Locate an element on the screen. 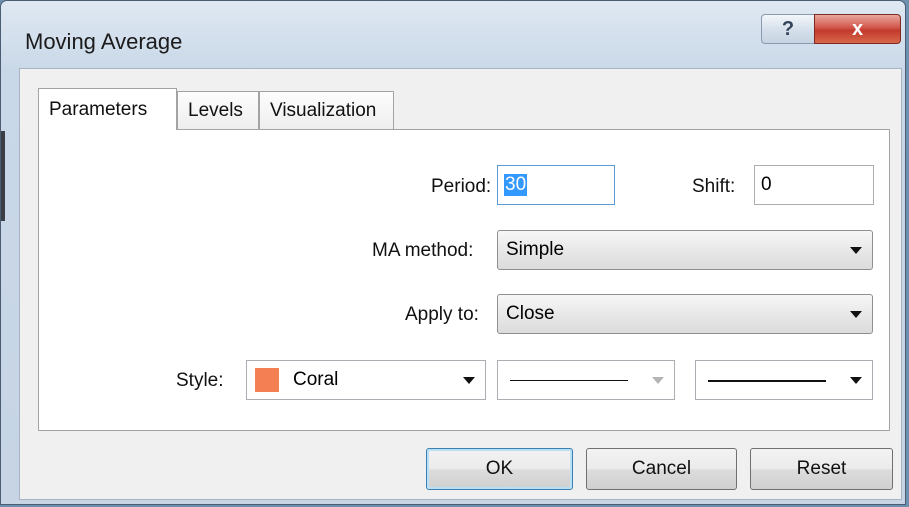 The width and height of the screenshot is (909, 507). cancel-button: Cancel is located at coordinates (661, 469).